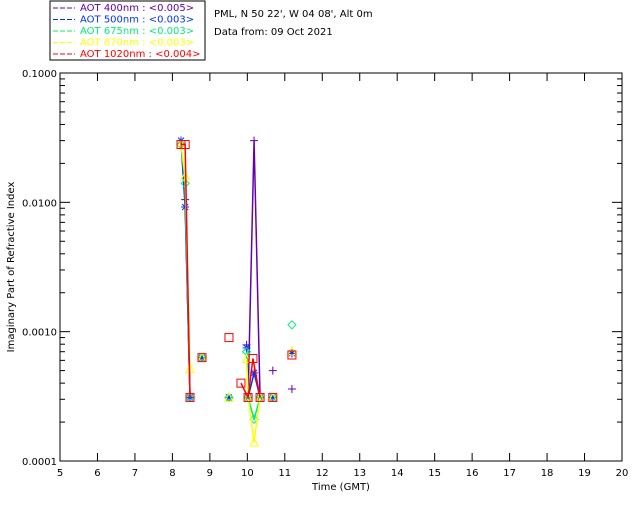 Image resolution: width=640 pixels, height=512 pixels. I want to click on y-tick-label: 0.0001, so click(39, 462).